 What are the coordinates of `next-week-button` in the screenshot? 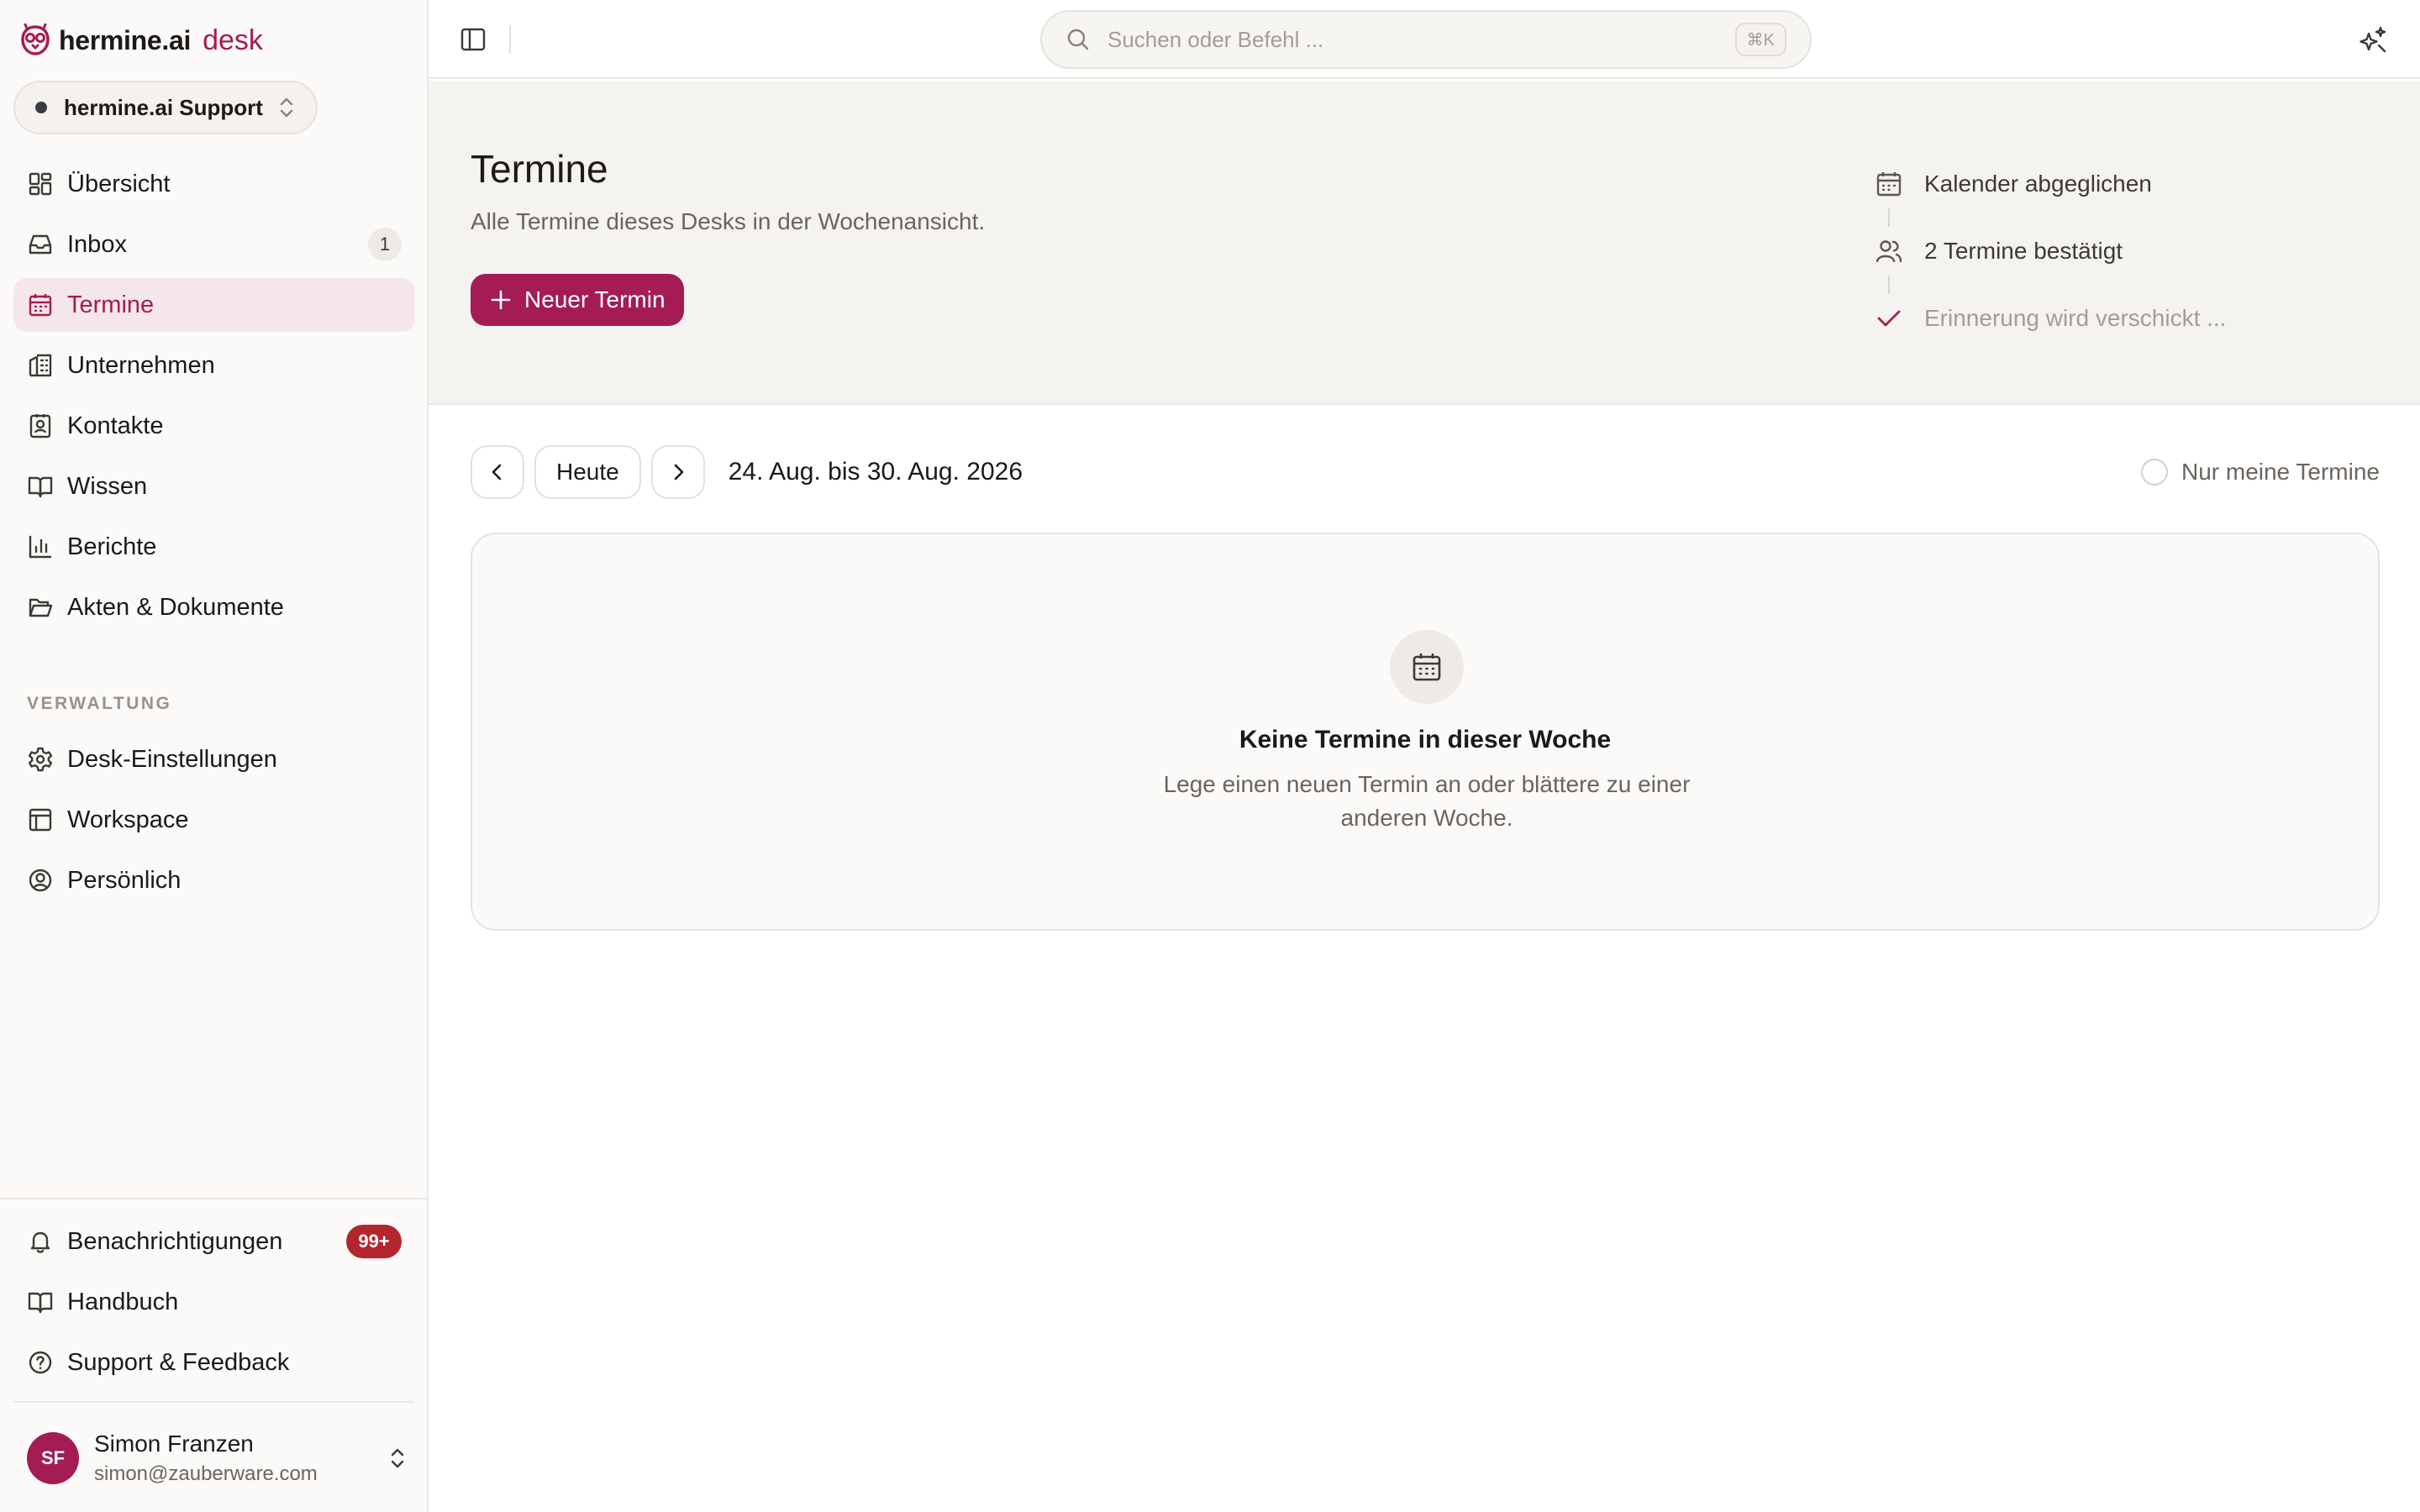 It's located at (677, 472).